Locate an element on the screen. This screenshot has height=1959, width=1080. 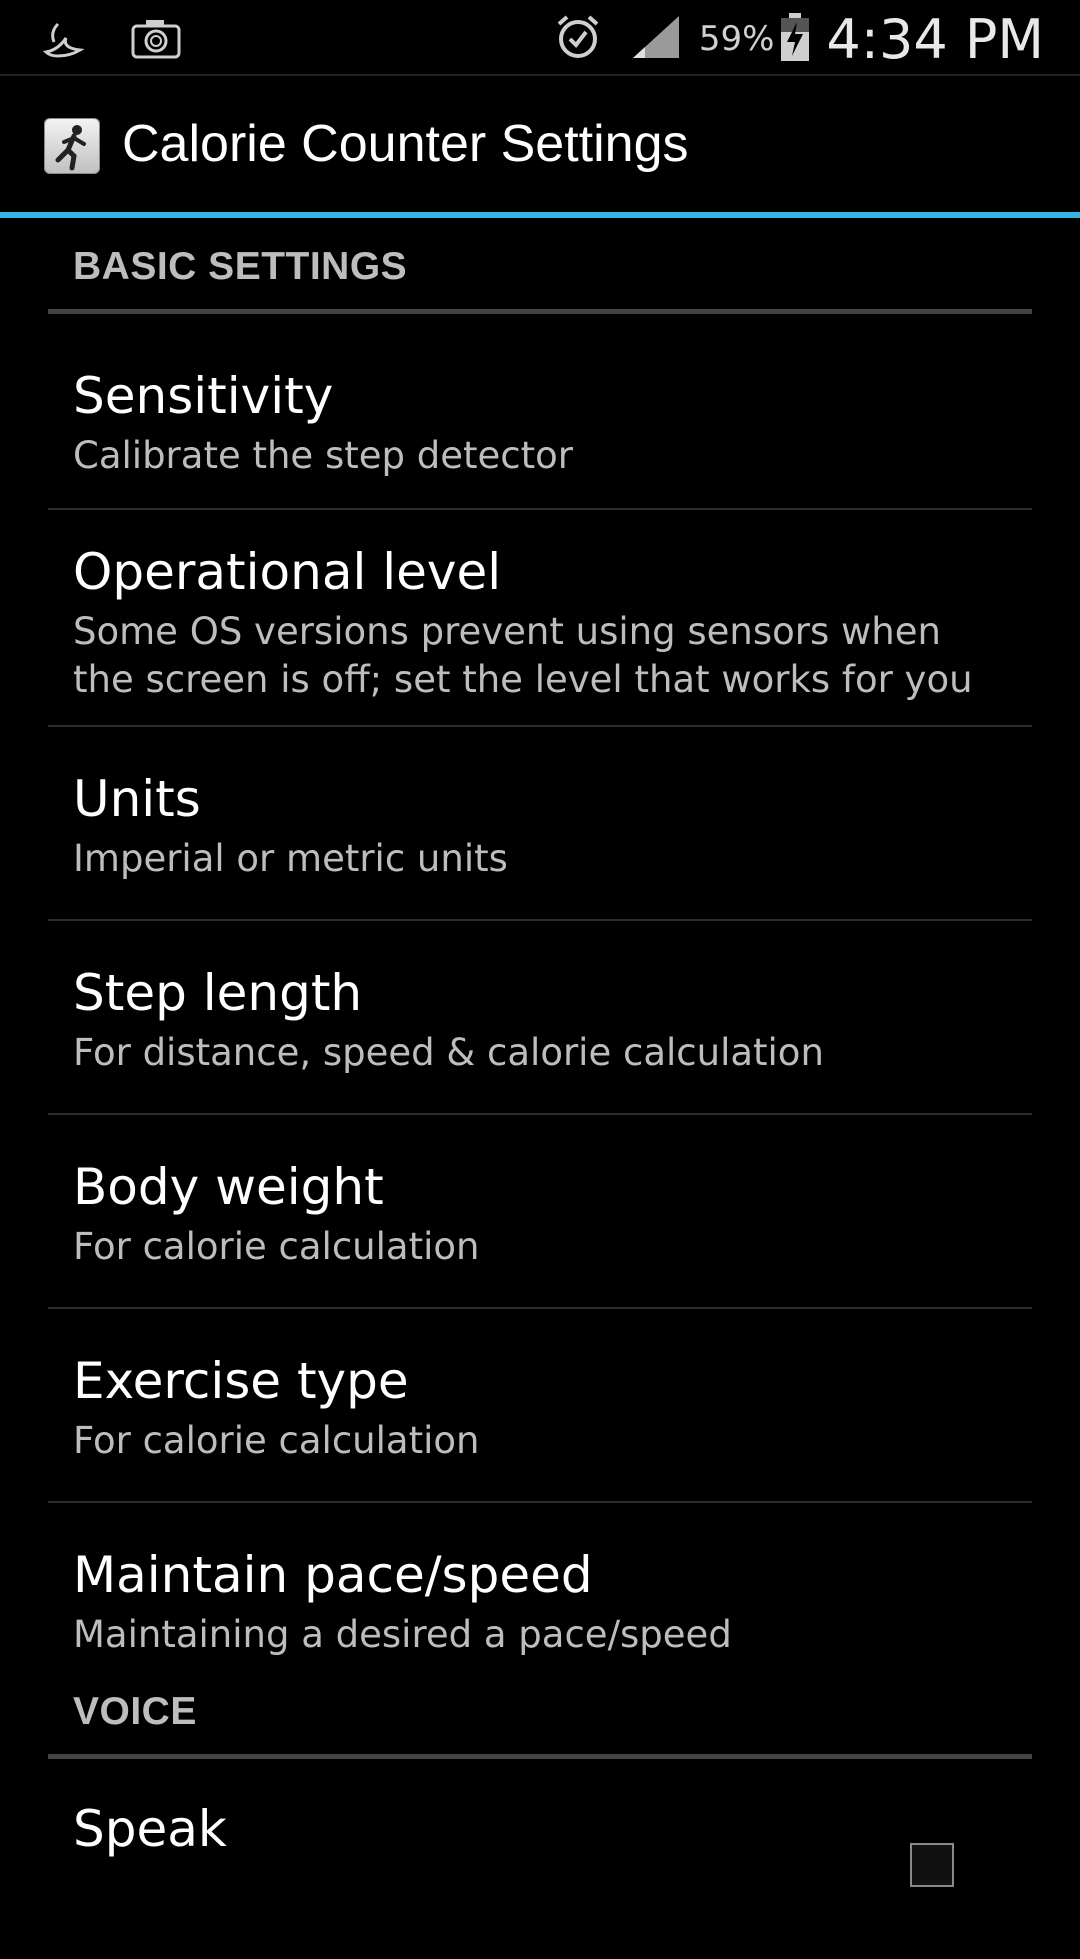
camera-icon is located at coordinates (156, 41).